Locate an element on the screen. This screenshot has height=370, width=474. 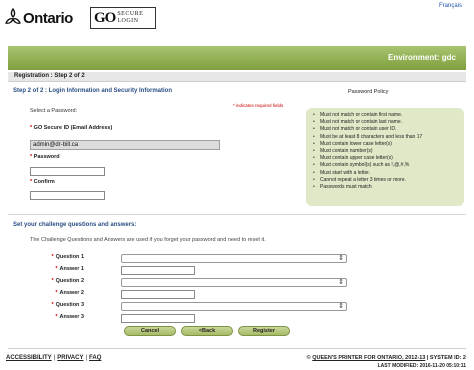
question-3-label: * Question 3 is located at coordinates (57, 305).